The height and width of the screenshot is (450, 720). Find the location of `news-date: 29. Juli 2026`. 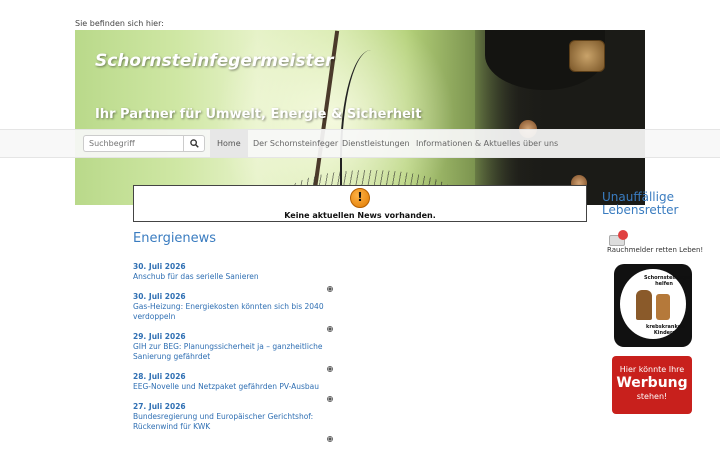

news-date: 29. Juli 2026 is located at coordinates (159, 336).